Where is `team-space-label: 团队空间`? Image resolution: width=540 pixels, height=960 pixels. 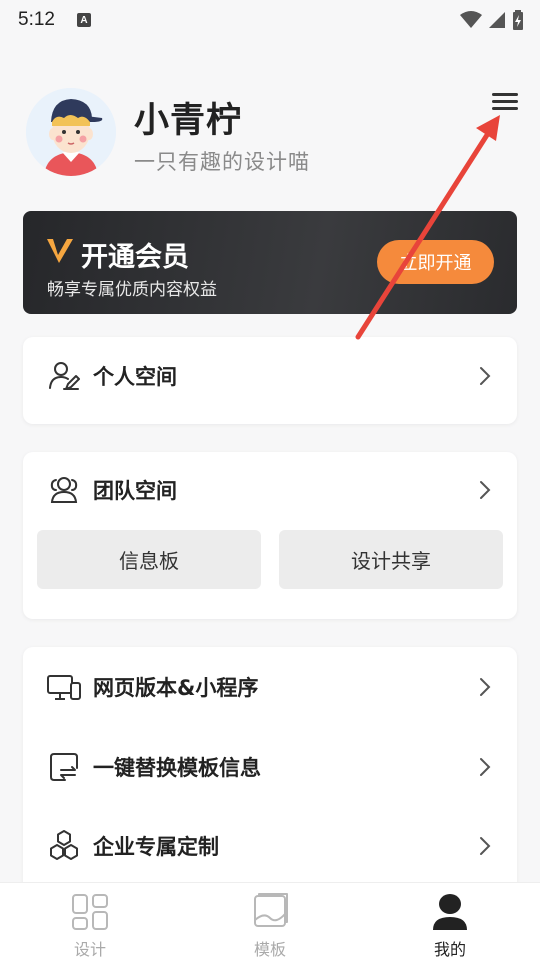
team-space-label: 团队空间 is located at coordinates (135, 491).